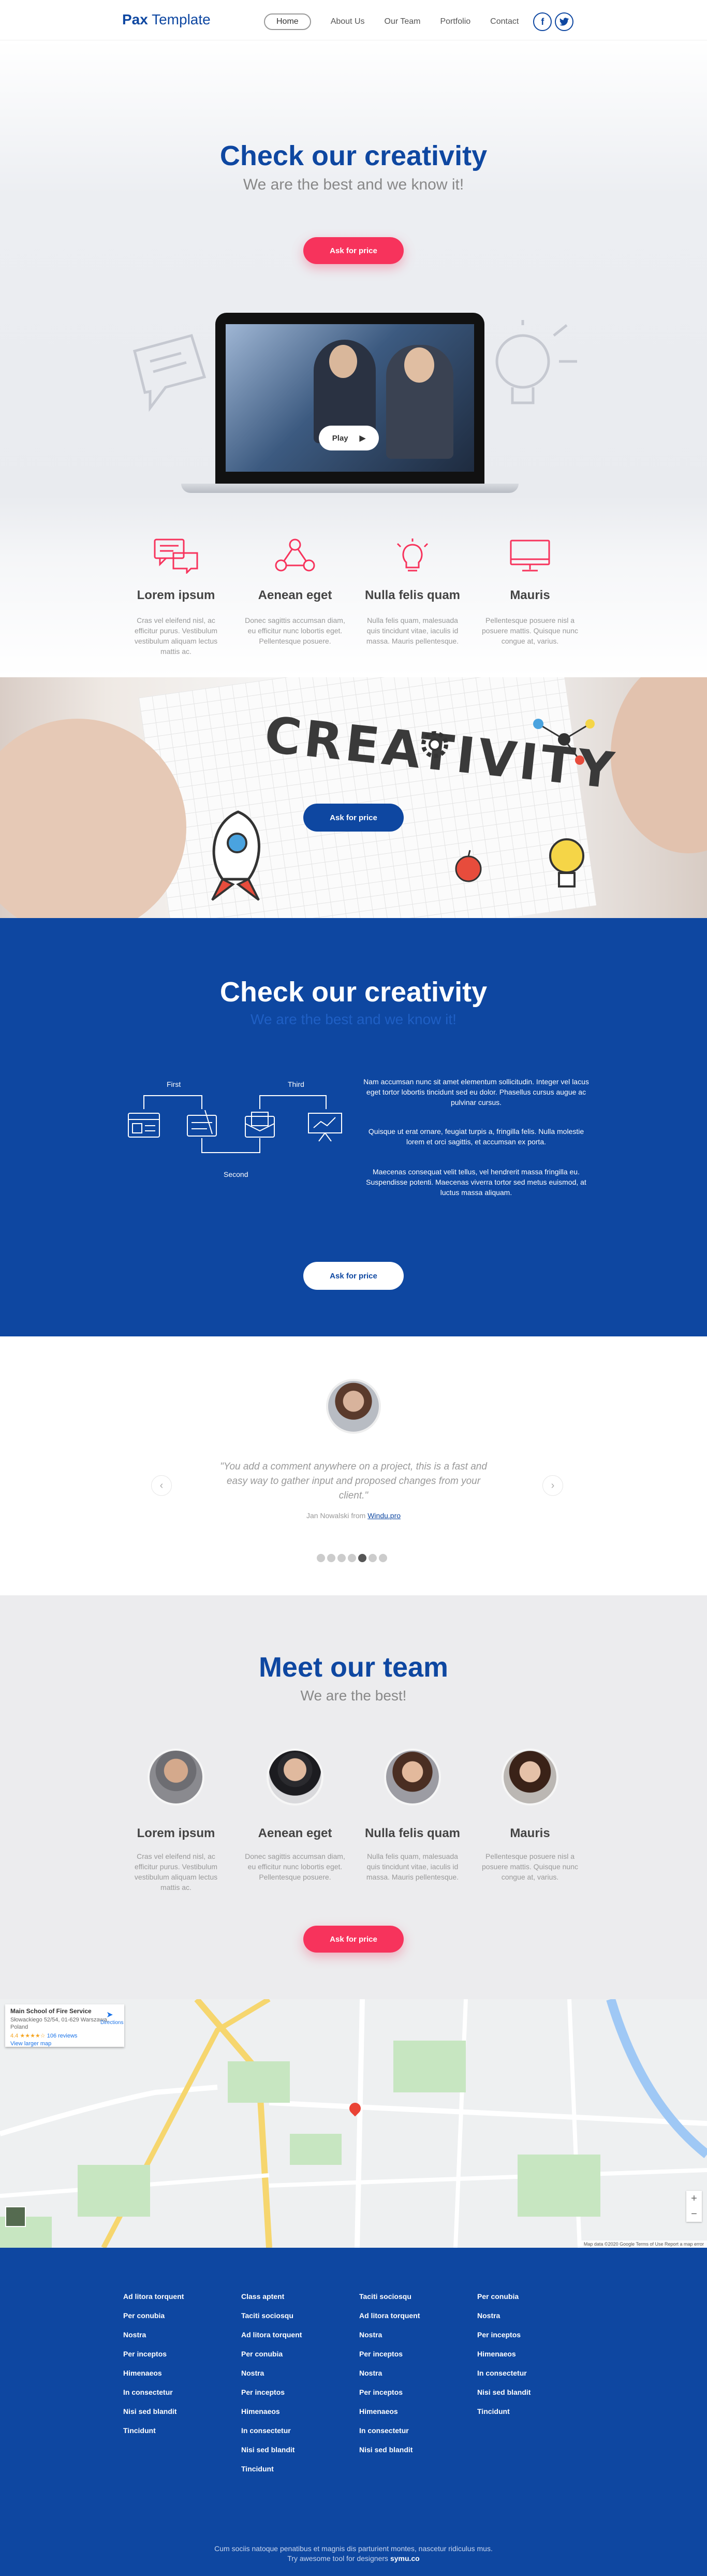 Image resolution: width=707 pixels, height=2576 pixels. I want to click on team-title: Meet our team, so click(353, 1668).